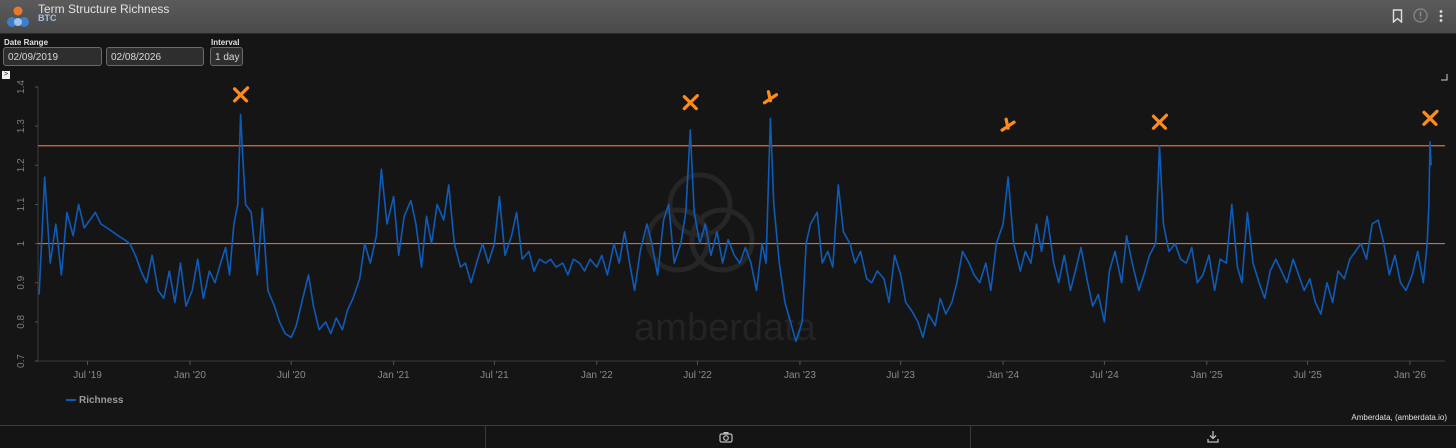 Image resolution: width=1456 pixels, height=448 pixels. What do you see at coordinates (1399, 417) in the screenshot?
I see `source-credit: Amberdata, (amberdata.io)` at bounding box center [1399, 417].